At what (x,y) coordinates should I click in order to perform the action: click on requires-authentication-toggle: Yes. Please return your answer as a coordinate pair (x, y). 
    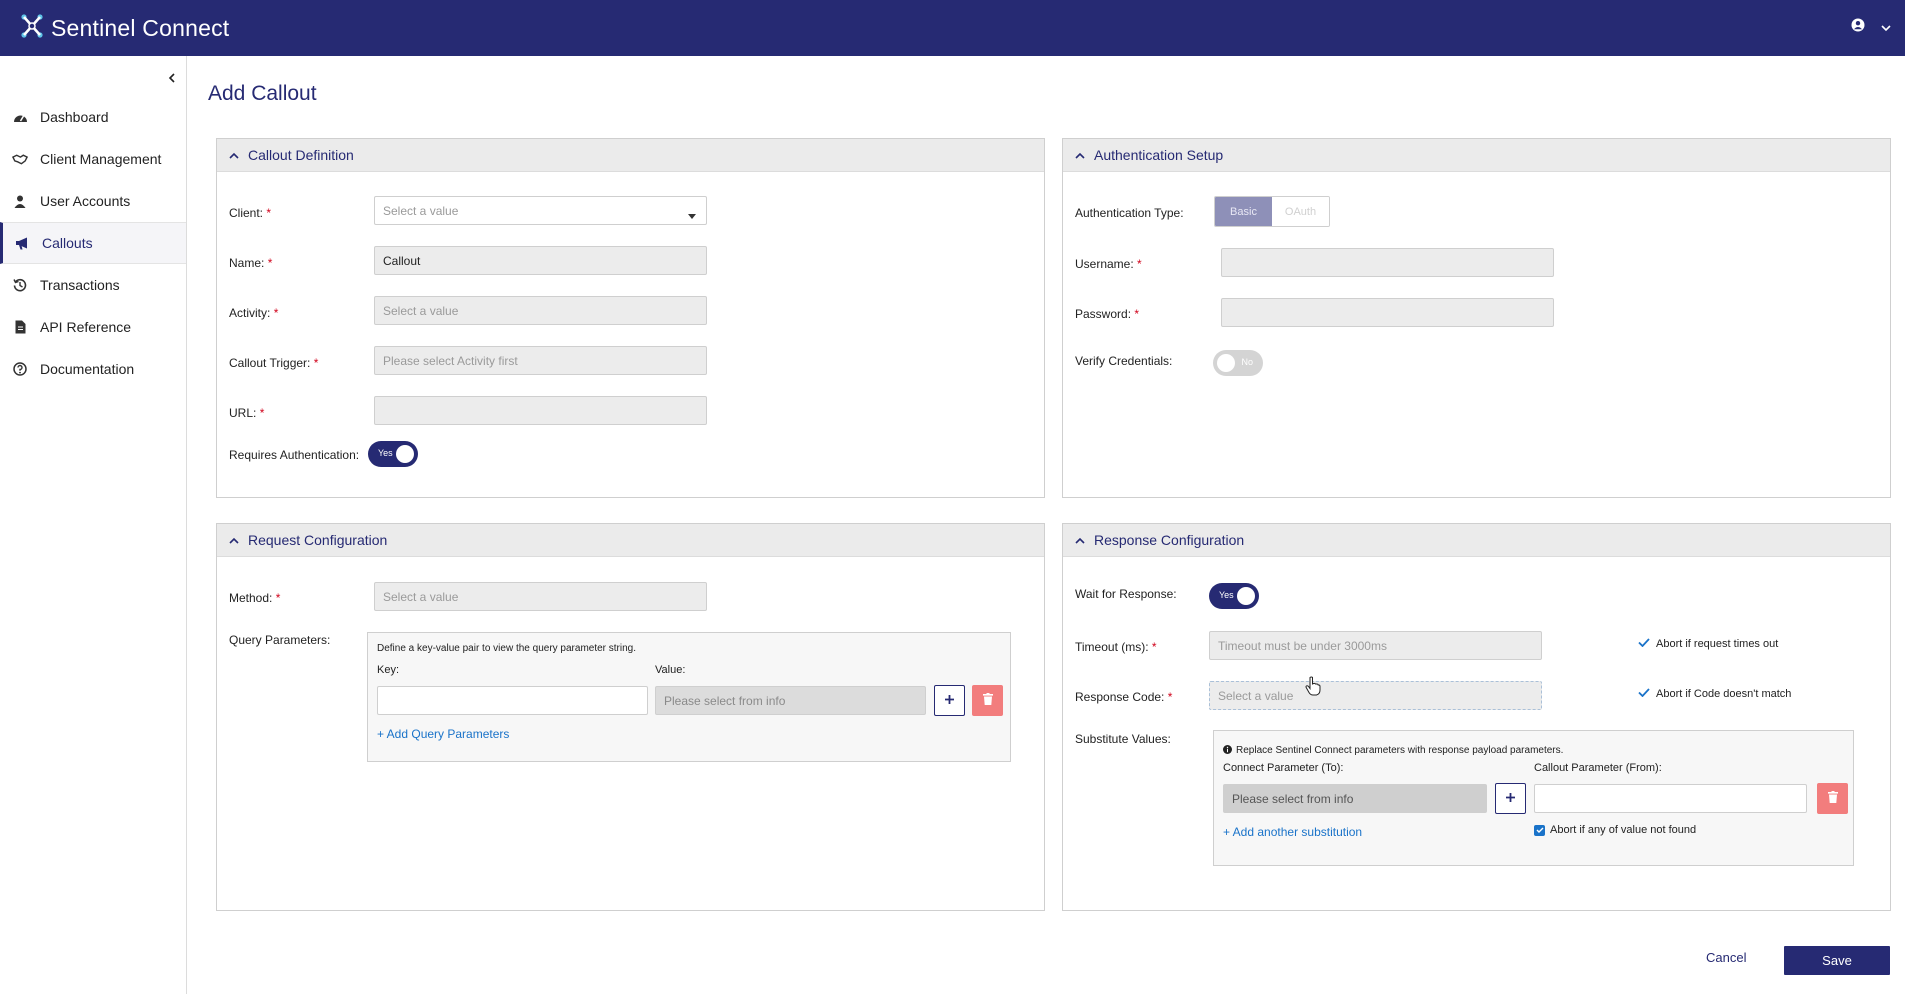
    Looking at the image, I should click on (393, 454).